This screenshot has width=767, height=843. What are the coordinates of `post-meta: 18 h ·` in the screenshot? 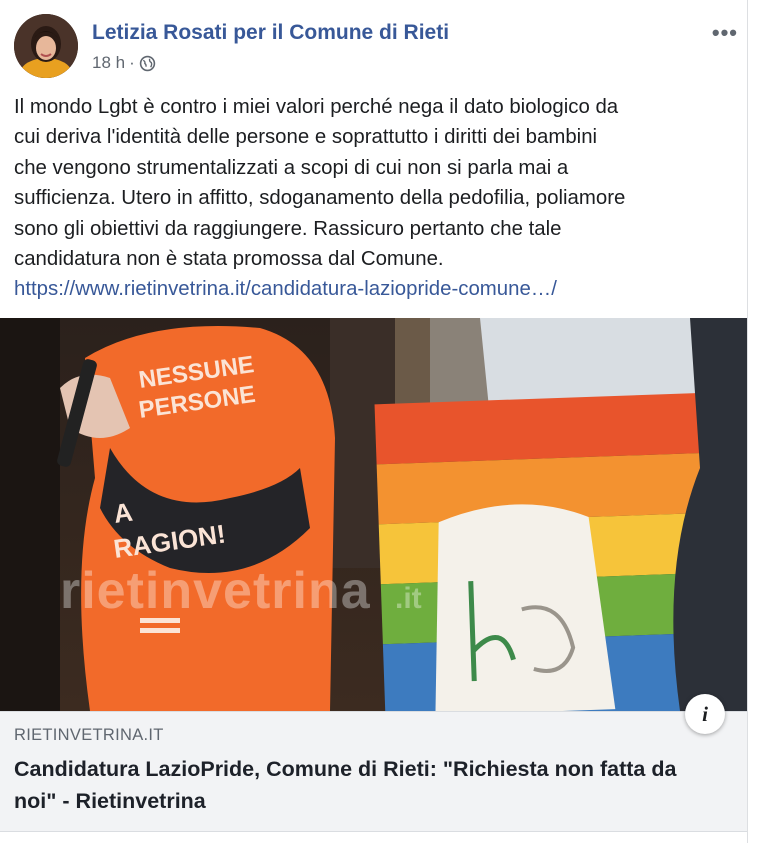 It's located at (124, 63).